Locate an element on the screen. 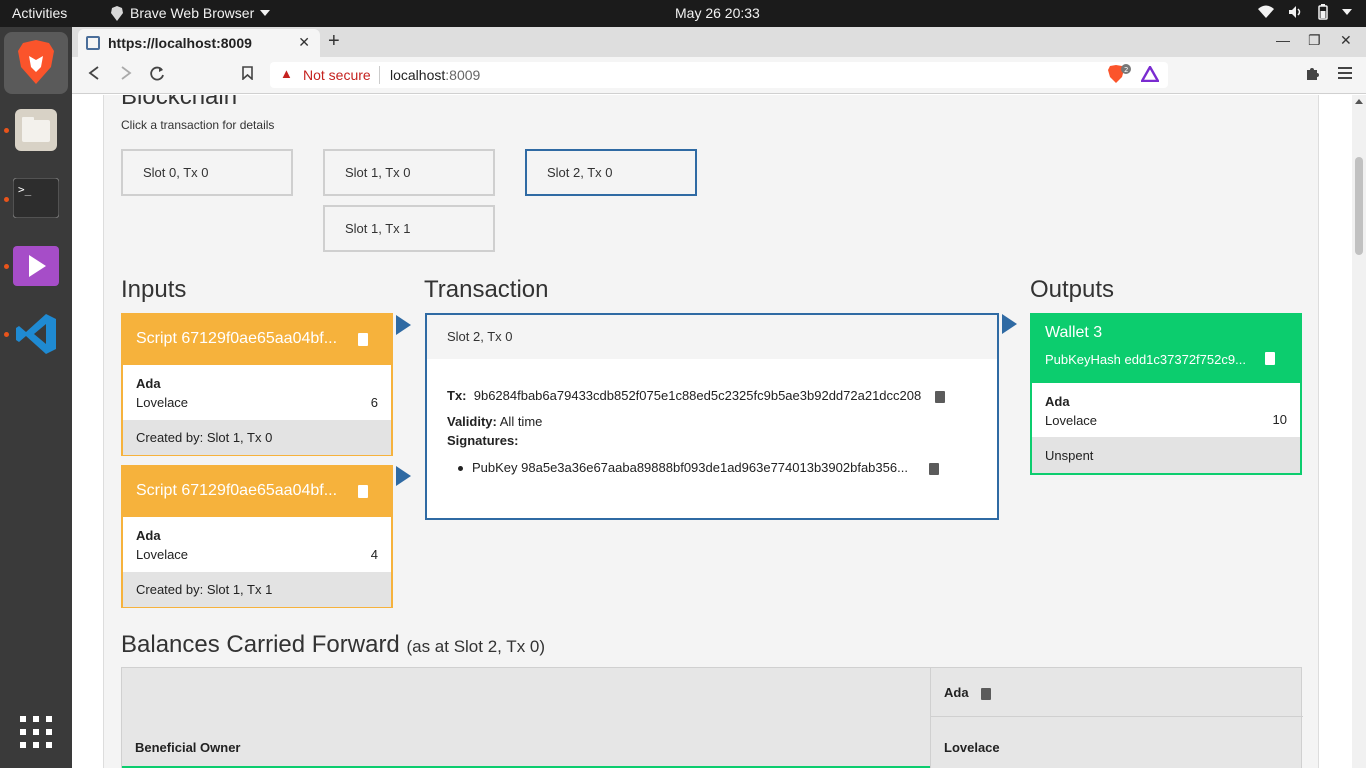 The height and width of the screenshot is (768, 1366). maximize-button: ❐ is located at coordinates (1314, 40).